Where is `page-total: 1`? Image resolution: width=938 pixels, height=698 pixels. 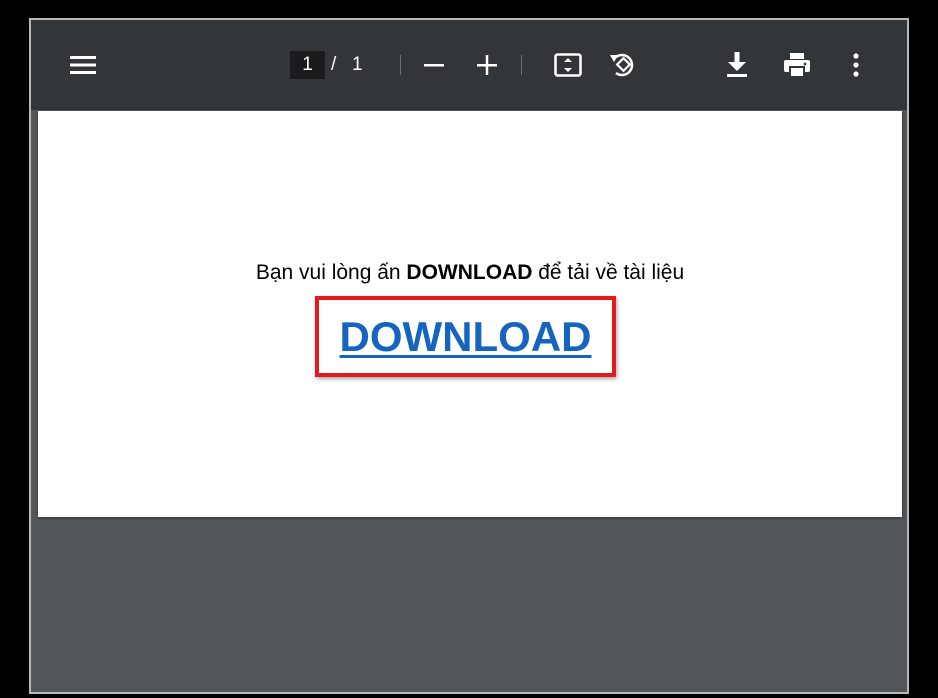 page-total: 1 is located at coordinates (357, 64).